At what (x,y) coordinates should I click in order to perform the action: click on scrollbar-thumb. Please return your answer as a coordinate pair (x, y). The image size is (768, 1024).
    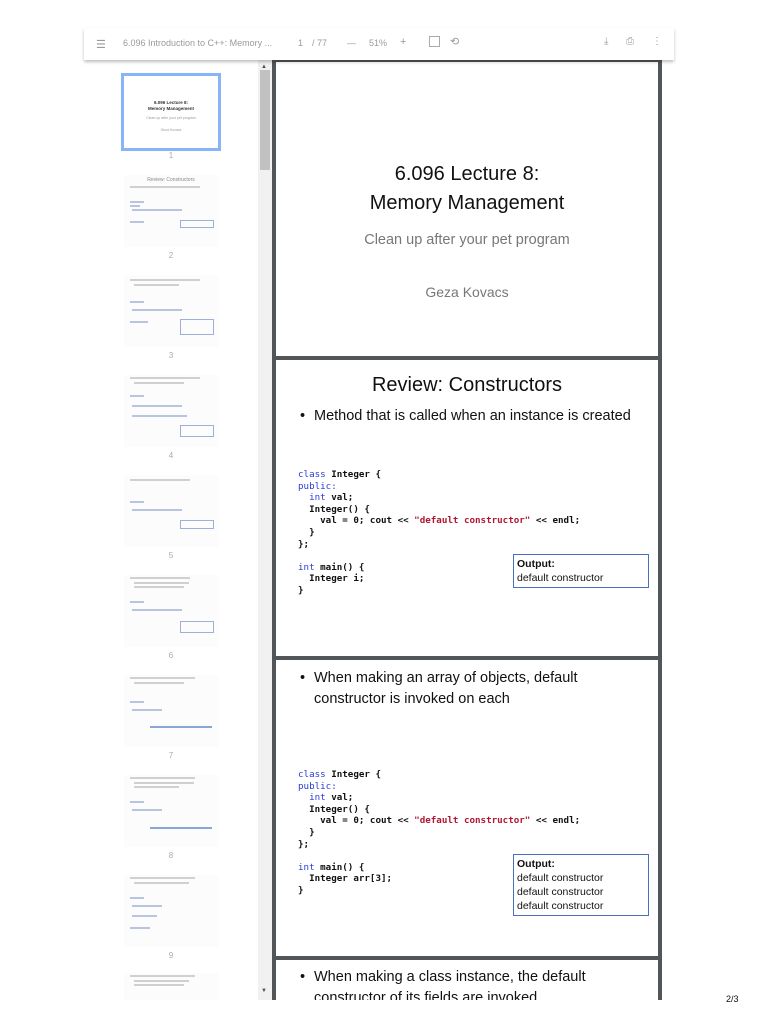
    Looking at the image, I should click on (265, 120).